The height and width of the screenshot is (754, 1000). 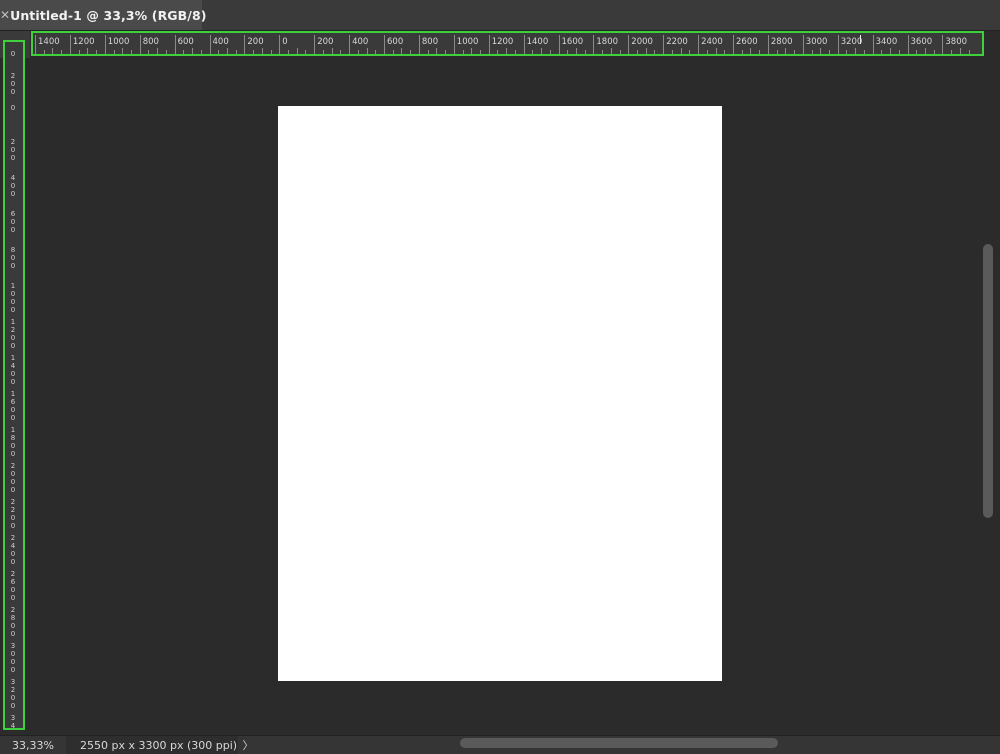 What do you see at coordinates (13, 694) in the screenshot?
I see `ruler-label: 3200` at bounding box center [13, 694].